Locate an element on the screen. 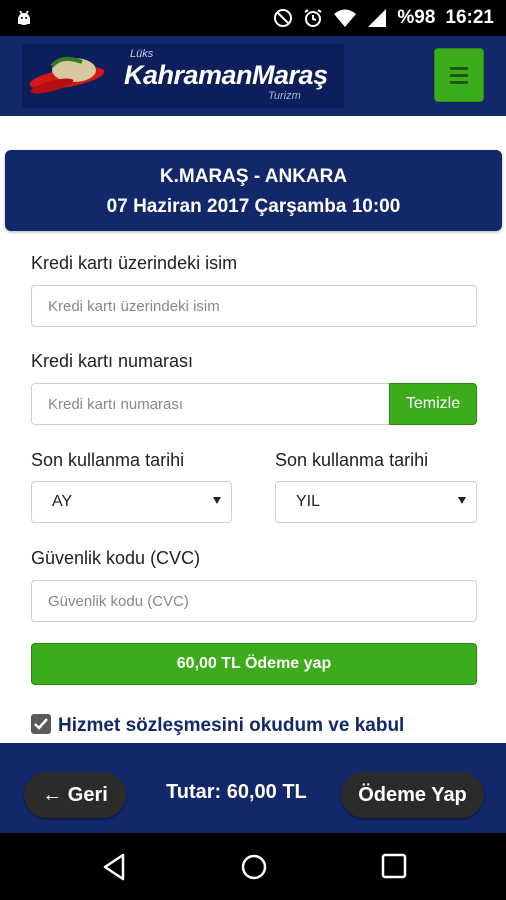 The height and width of the screenshot is (900, 506). battery-text: %98 is located at coordinates (416, 17).